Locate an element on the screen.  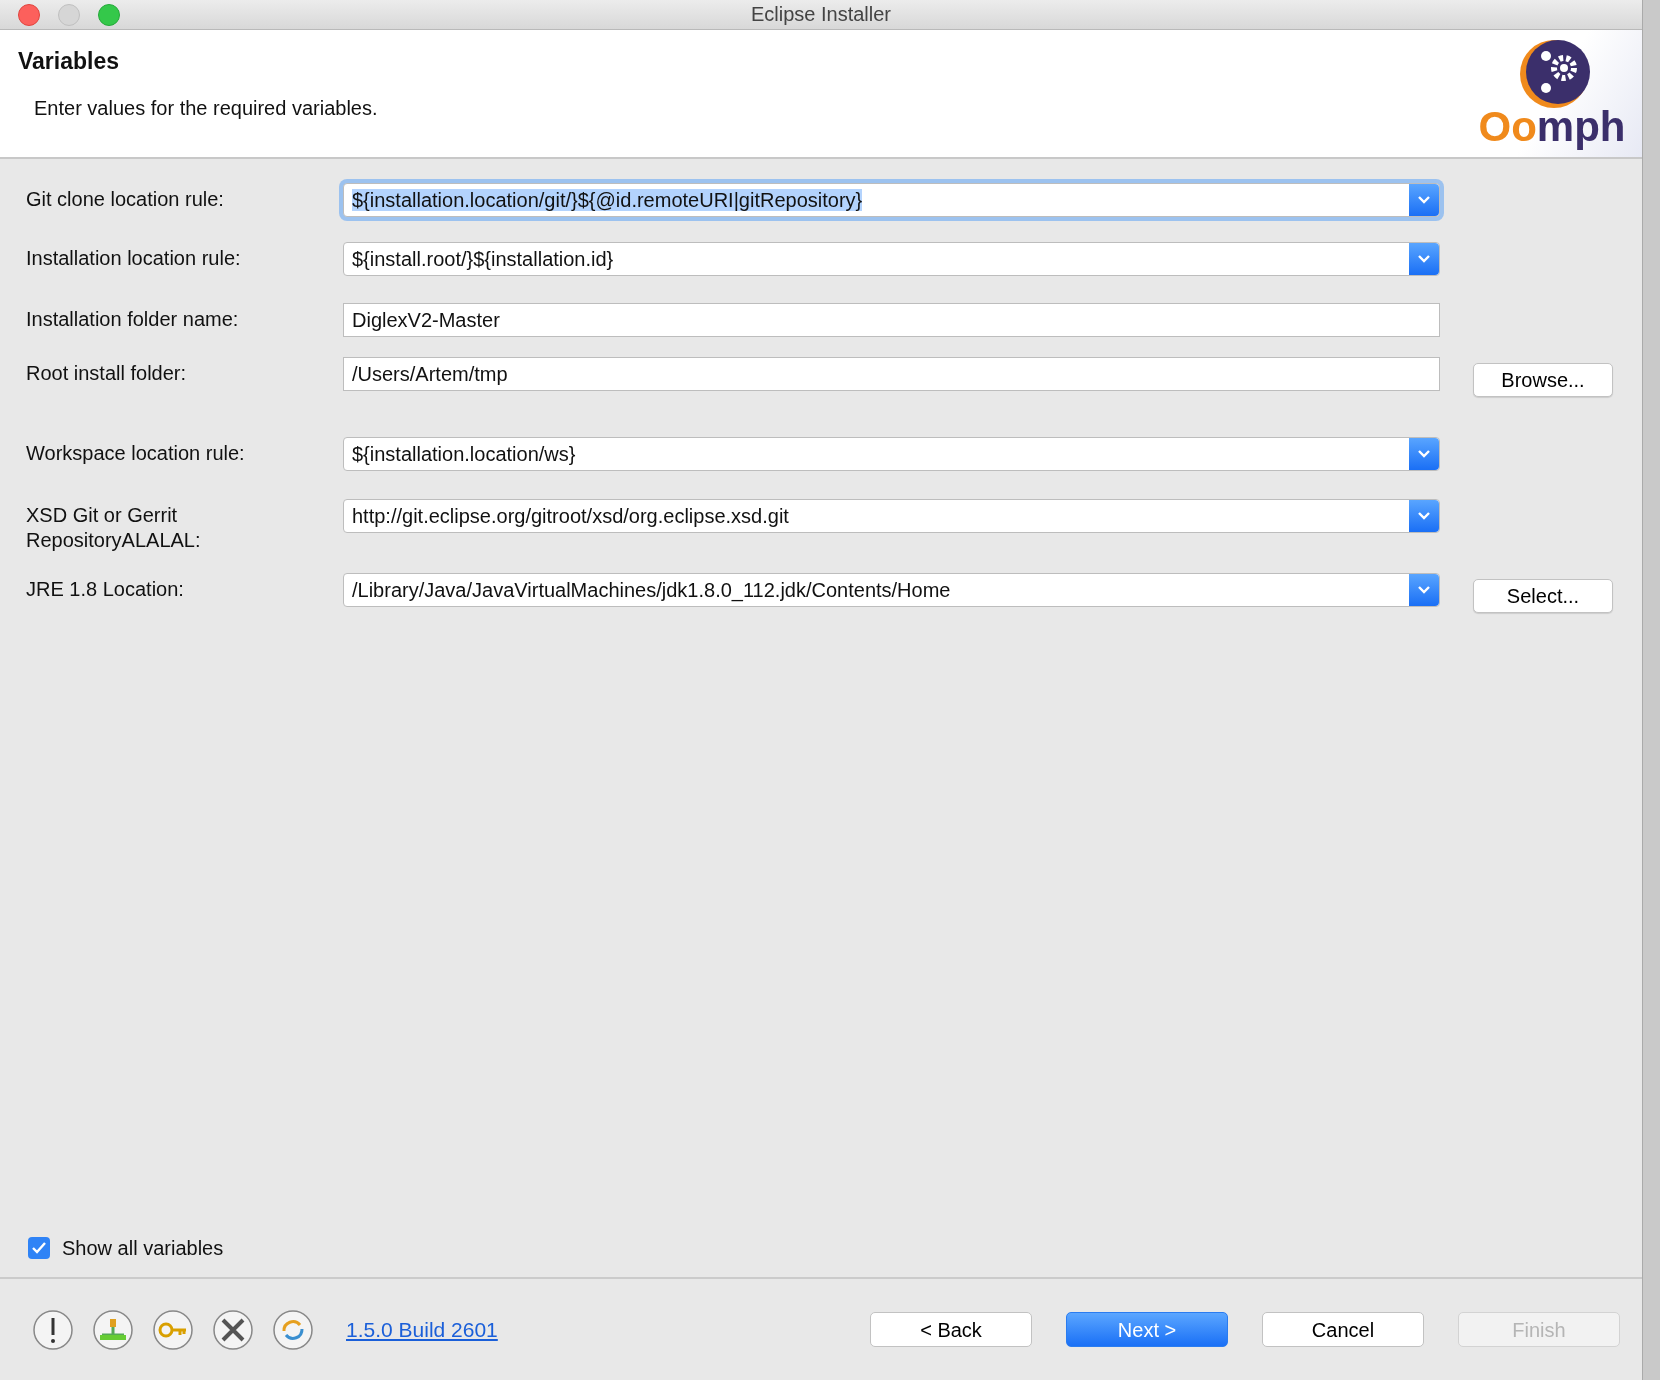
update-icon is located at coordinates (293, 1329).